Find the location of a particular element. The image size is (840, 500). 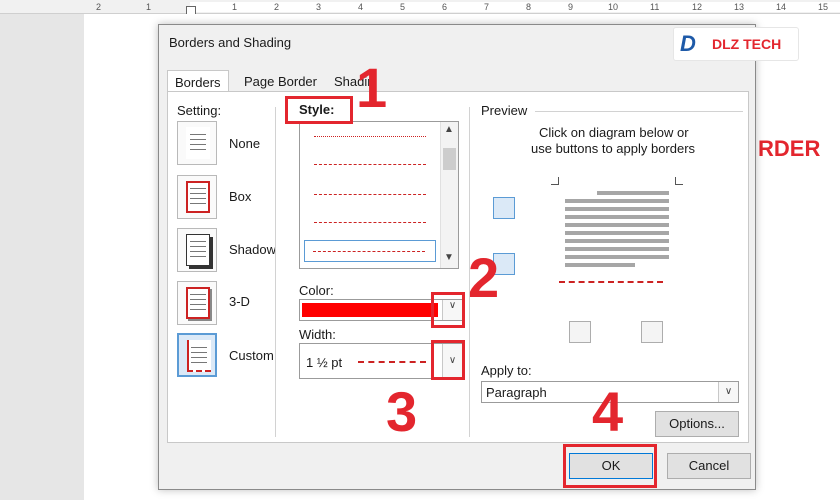

ruler-tick: 12 is located at coordinates (697, 7).